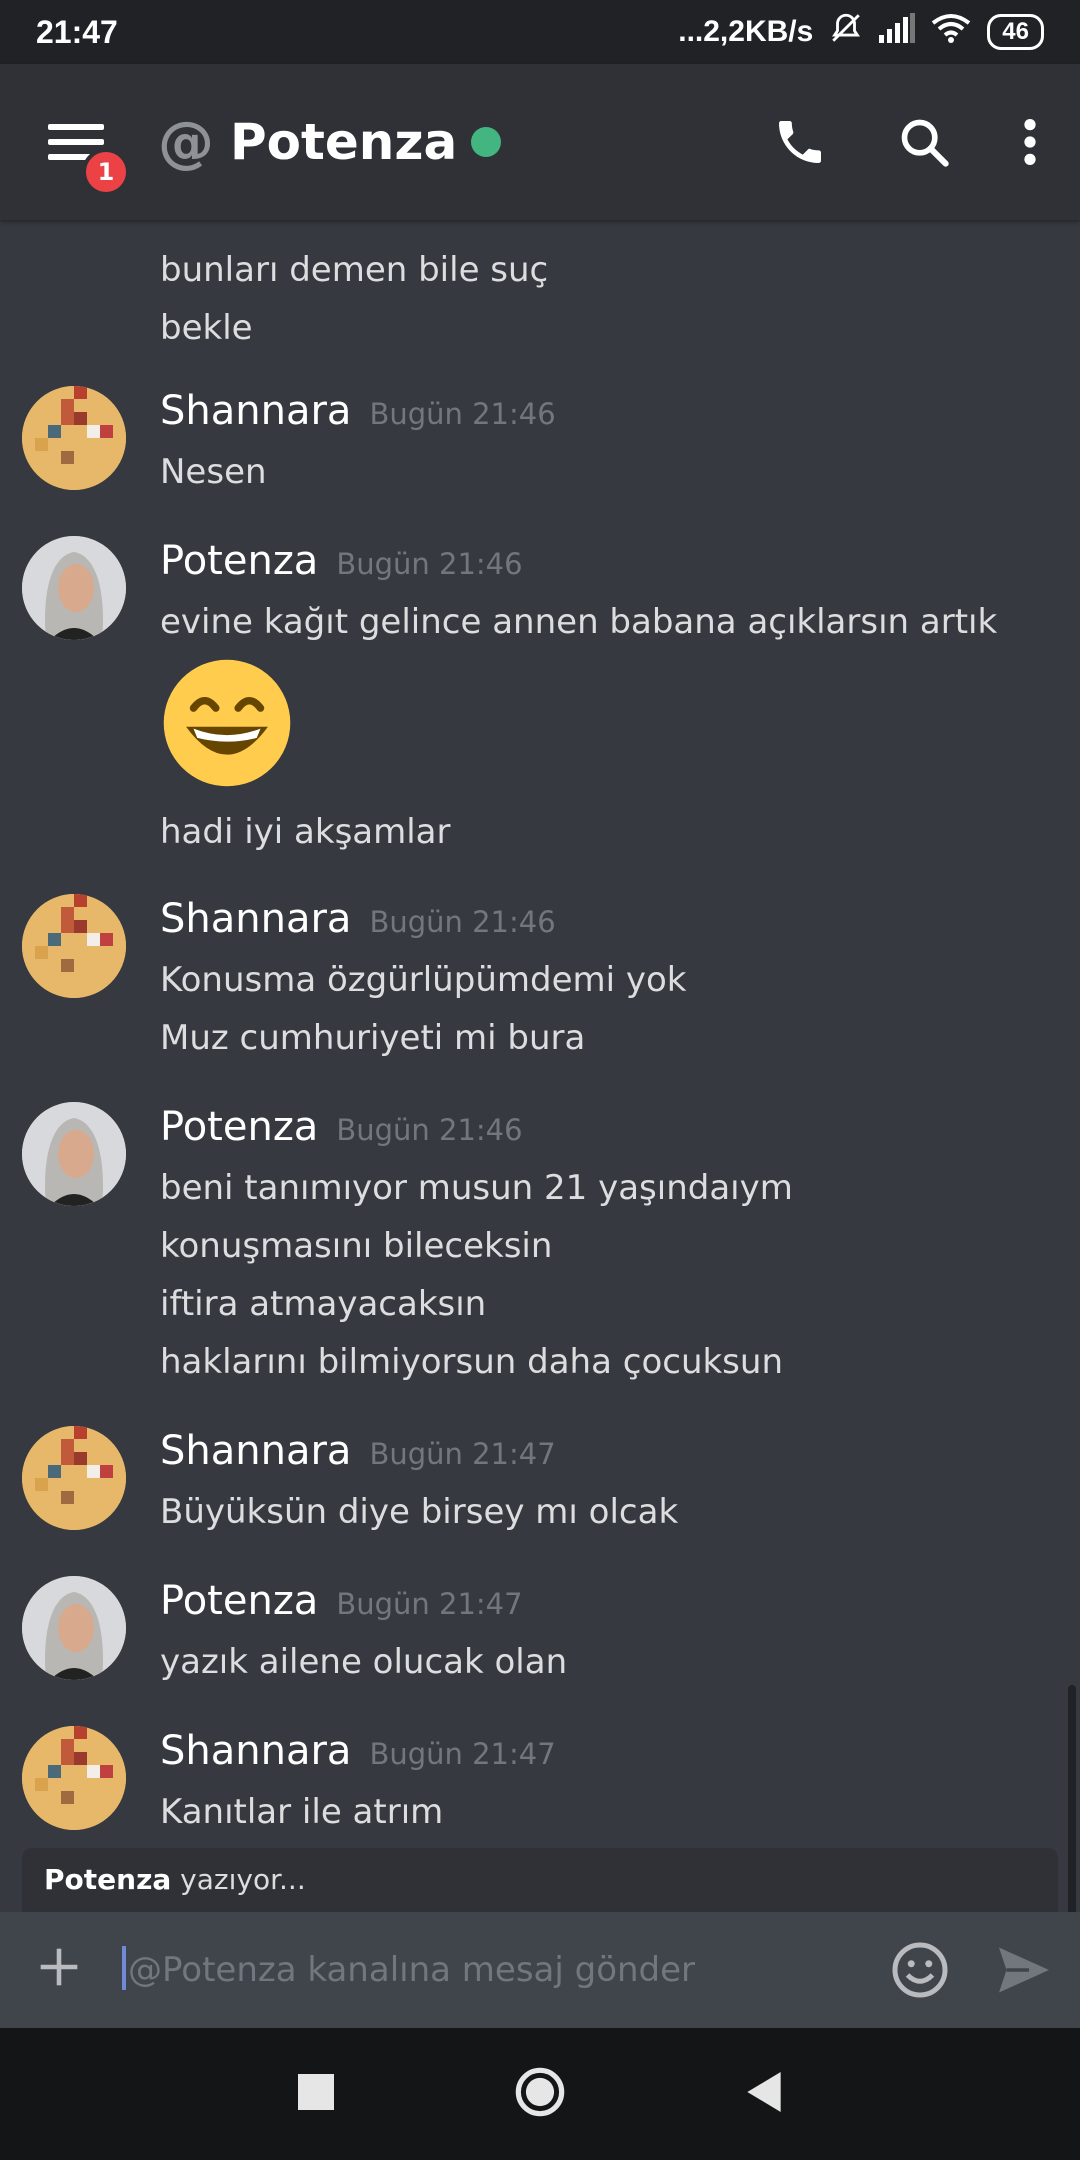 The image size is (1080, 2160). Describe the element at coordinates (846, 32) in the screenshot. I see `bell-muted-icon` at that location.